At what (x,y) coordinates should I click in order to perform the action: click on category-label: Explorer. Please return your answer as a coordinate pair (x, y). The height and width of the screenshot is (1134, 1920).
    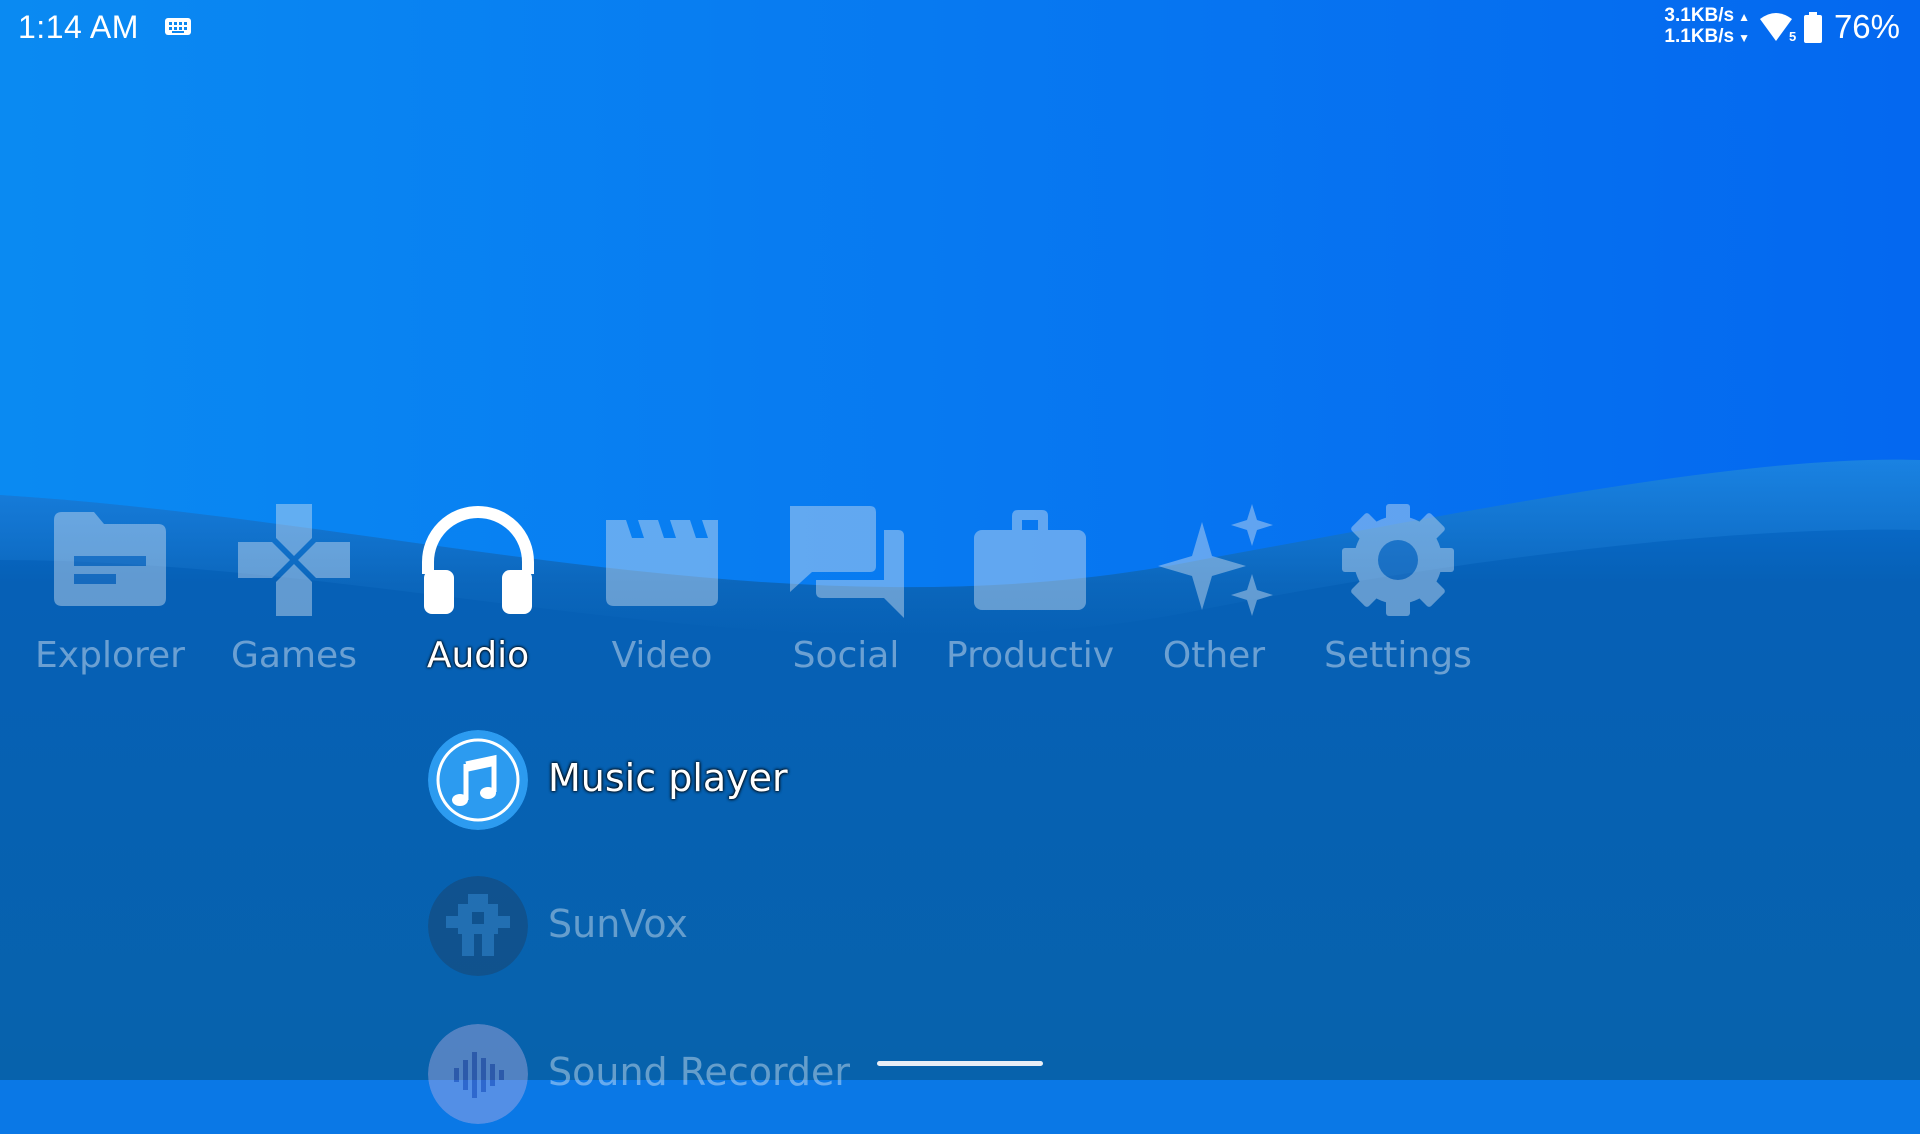
    Looking at the image, I should click on (110, 655).